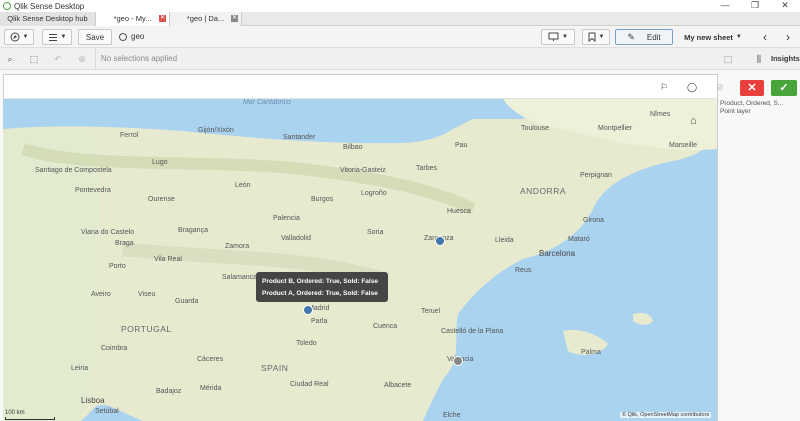 Image resolution: width=800 pixels, height=421 pixels. I want to click on city-label: Toledo, so click(306, 343).